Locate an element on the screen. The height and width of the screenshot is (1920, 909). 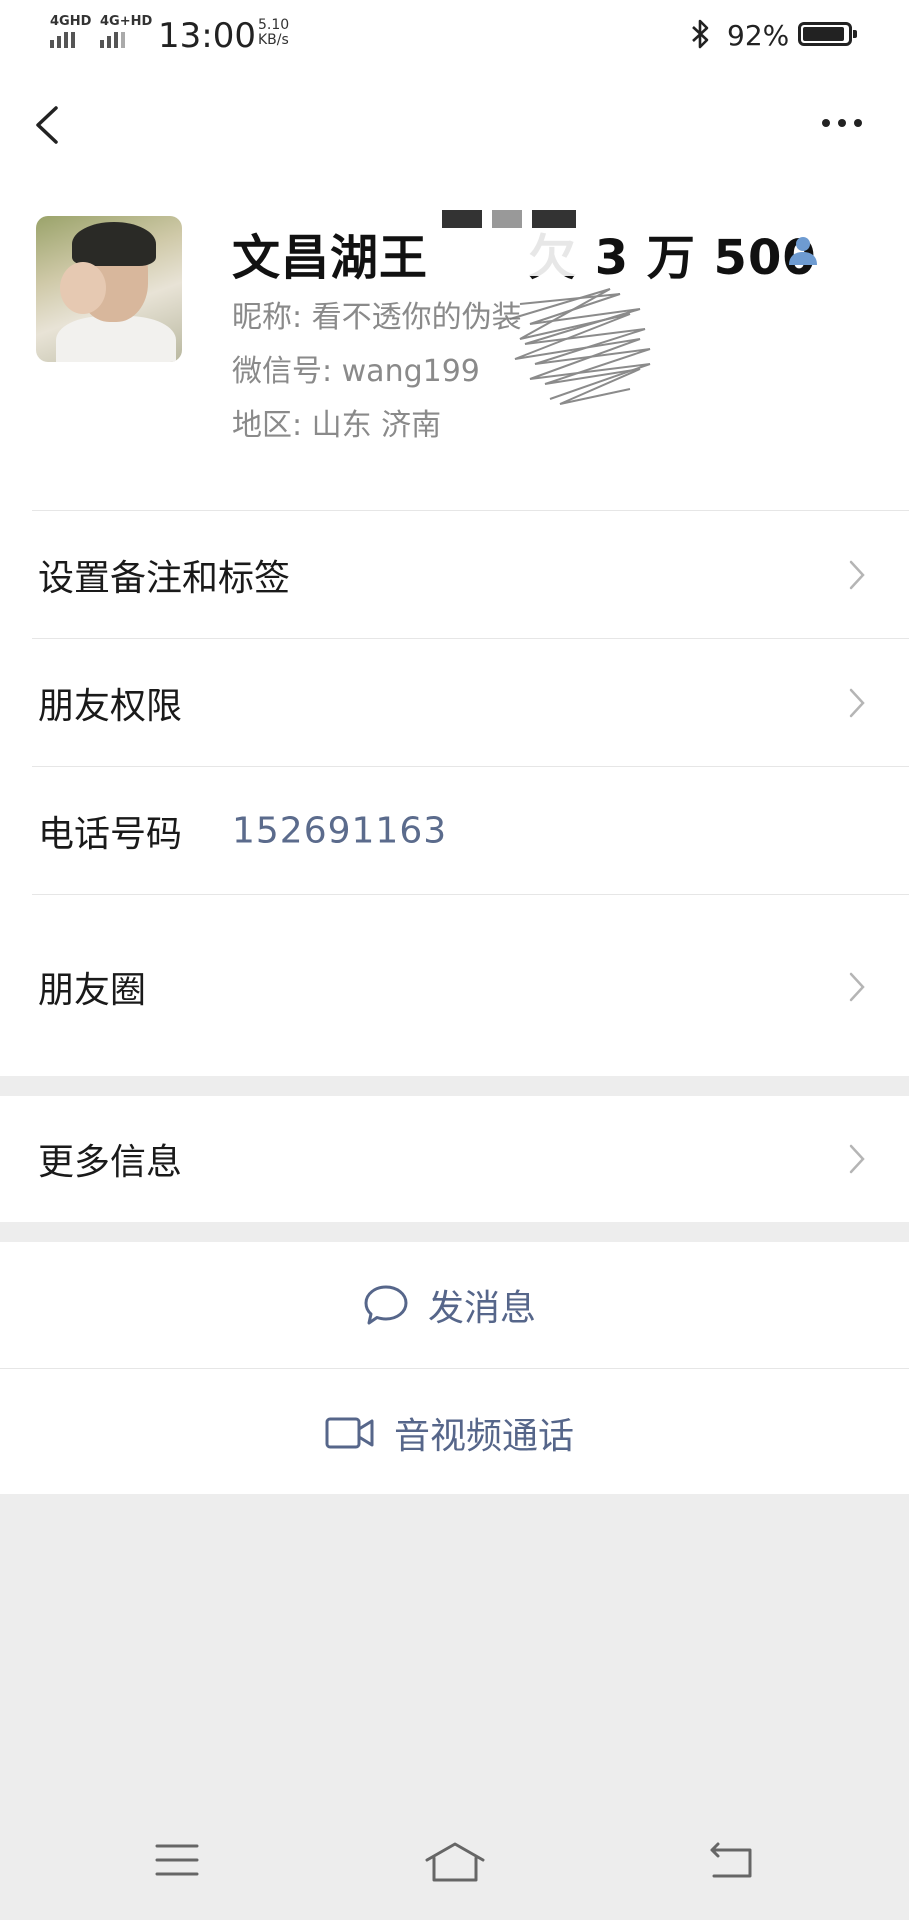
battery-fill is located at coordinates (824, 34).